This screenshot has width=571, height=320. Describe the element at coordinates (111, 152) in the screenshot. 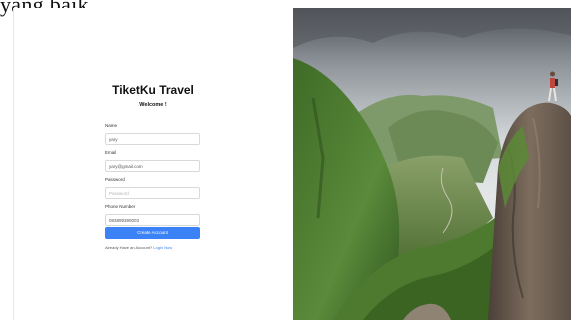

I see `email-label: Email` at that location.